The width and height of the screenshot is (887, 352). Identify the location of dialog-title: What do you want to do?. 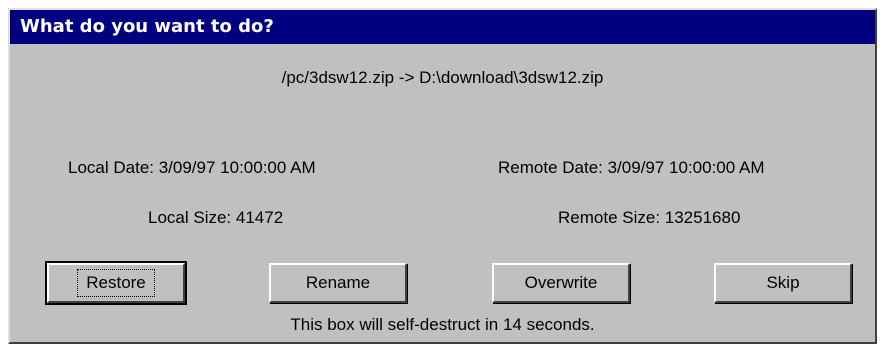
(442, 27).